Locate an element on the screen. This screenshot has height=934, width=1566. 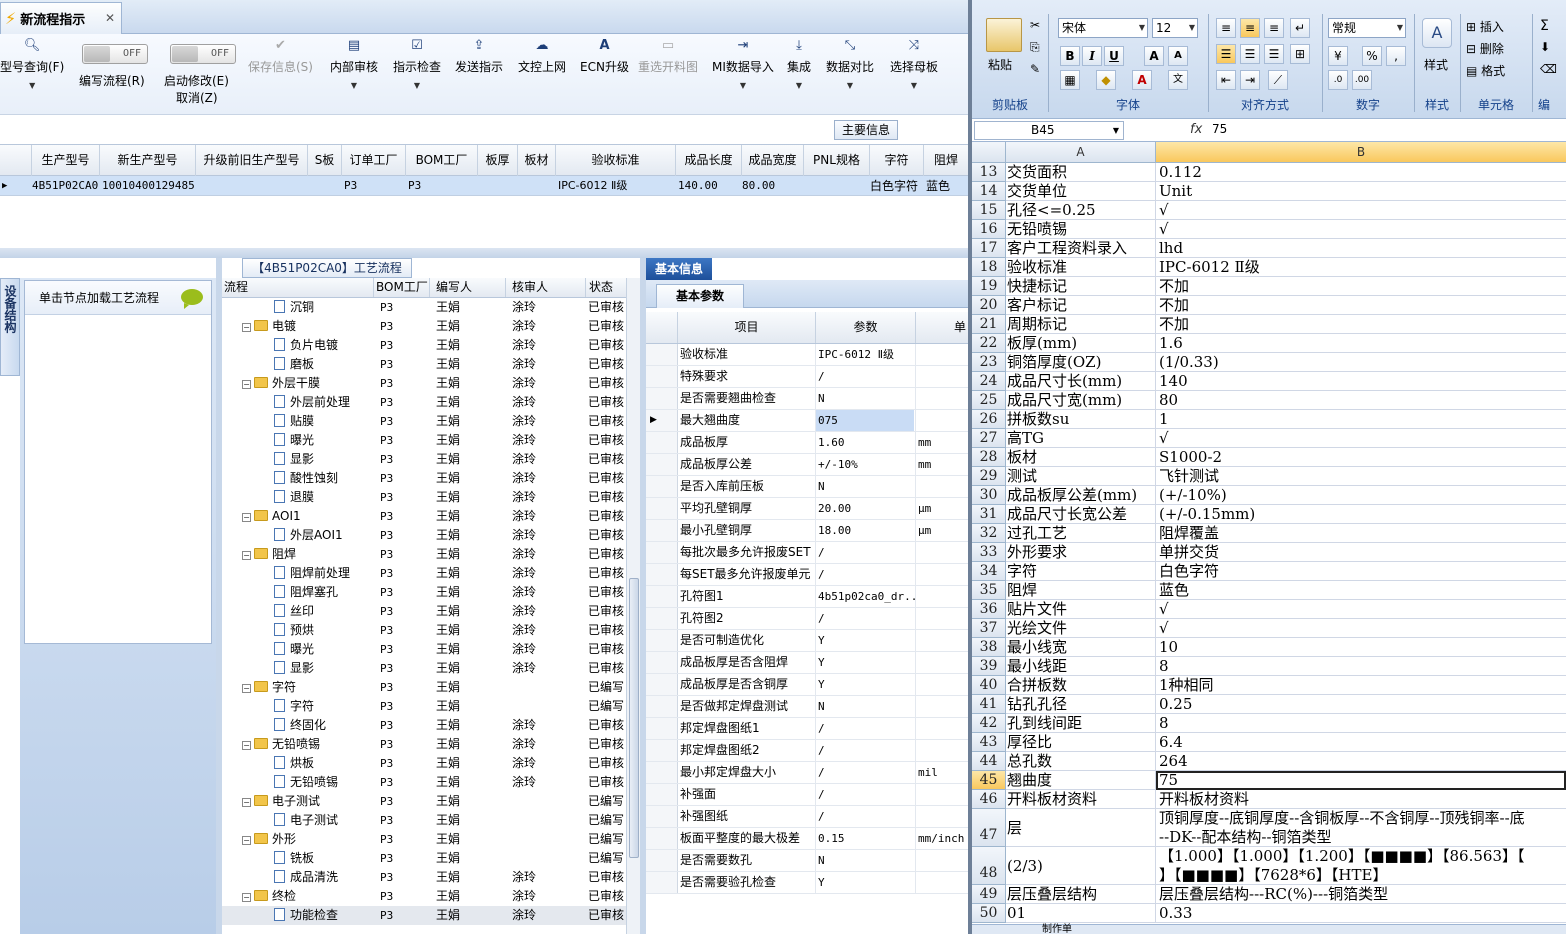
column-header-b: B is located at coordinates (1361, 152).